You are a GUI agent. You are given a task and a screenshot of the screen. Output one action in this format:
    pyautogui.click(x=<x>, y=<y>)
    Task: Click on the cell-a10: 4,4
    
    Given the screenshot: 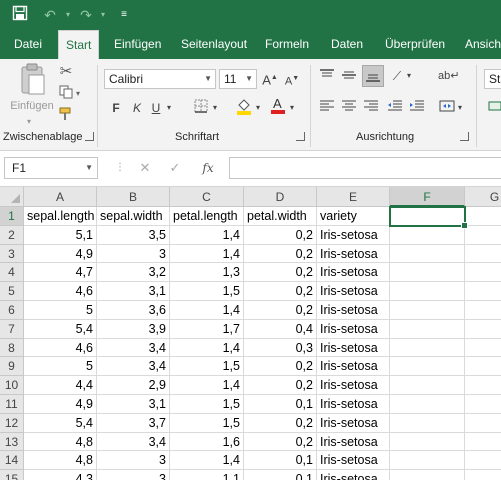 What is the action you would take?
    pyautogui.click(x=60, y=385)
    